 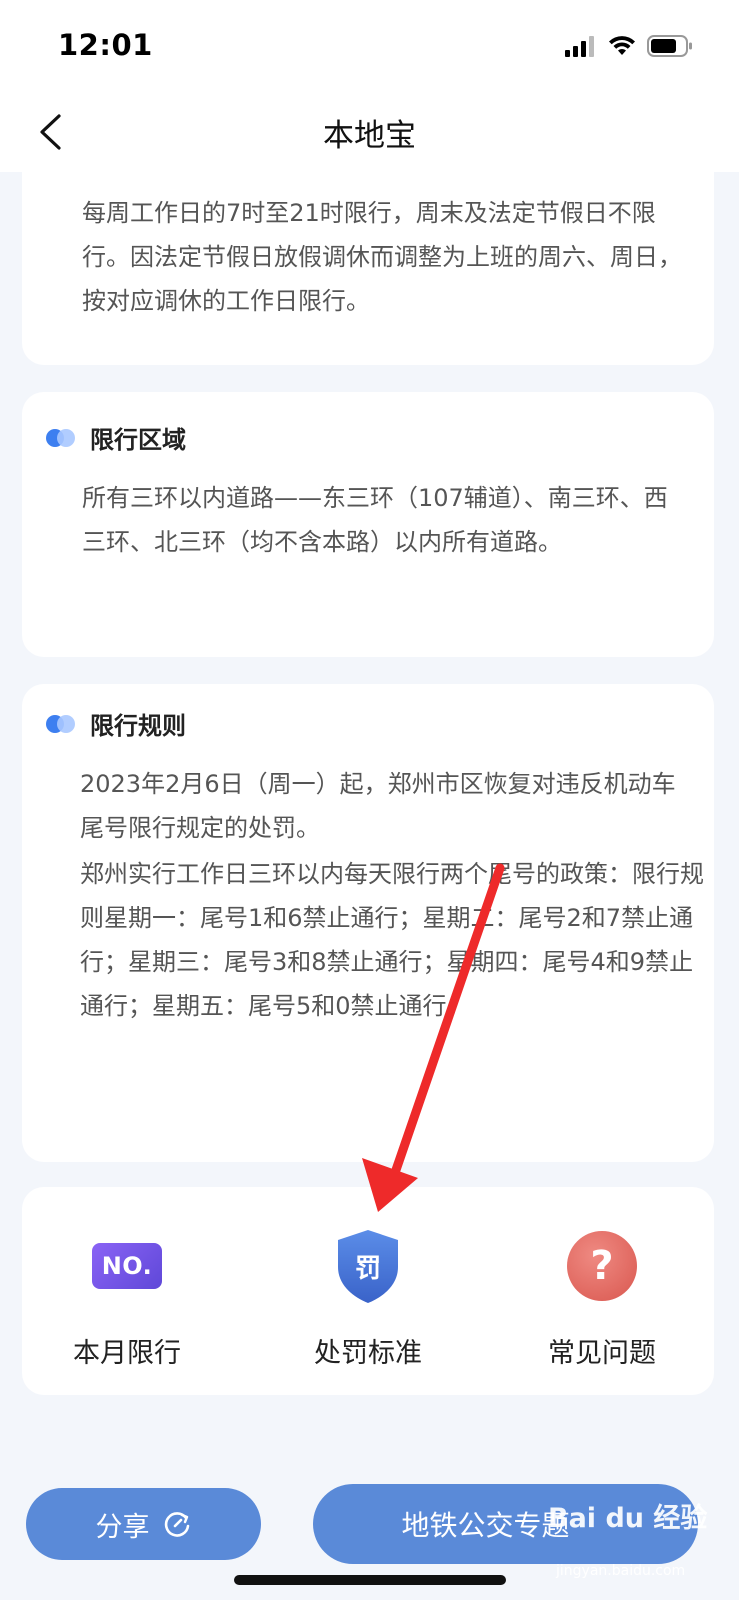 What do you see at coordinates (127, 1353) in the screenshot?
I see `action-label: 本月限行` at bounding box center [127, 1353].